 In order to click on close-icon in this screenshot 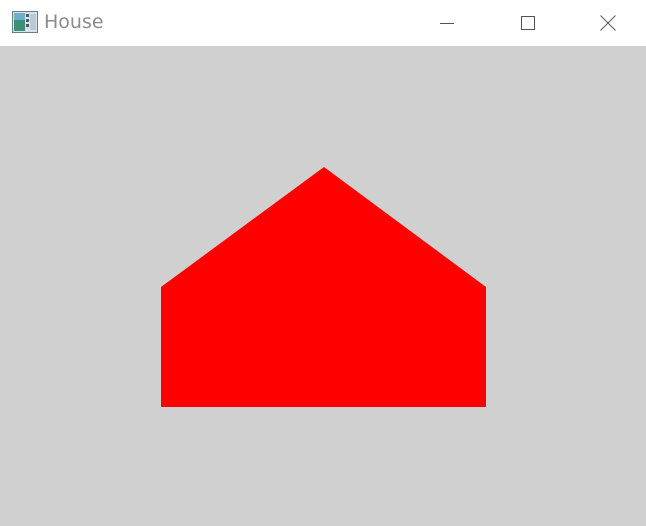, I will do `click(608, 23)`.